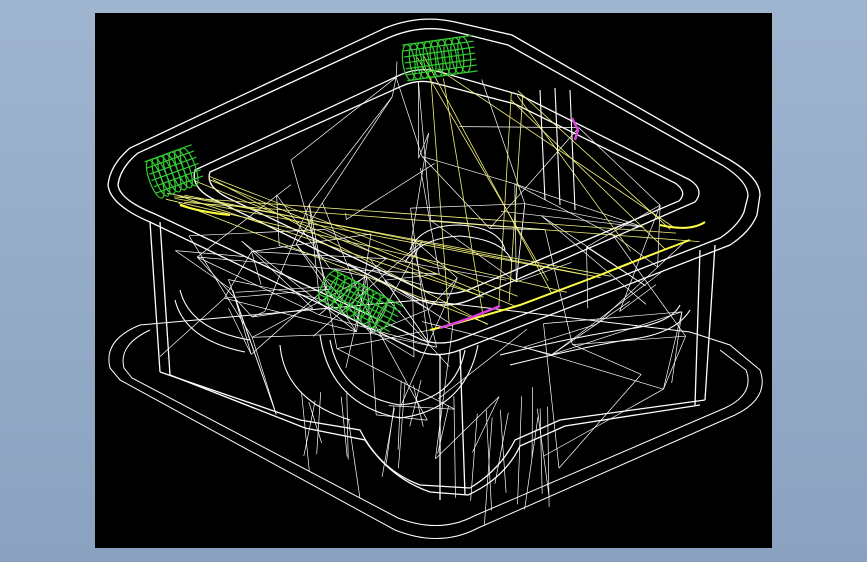 The width and height of the screenshot is (867, 562). What do you see at coordinates (174, 171) in the screenshot?
I see `green-handle-left` at bounding box center [174, 171].